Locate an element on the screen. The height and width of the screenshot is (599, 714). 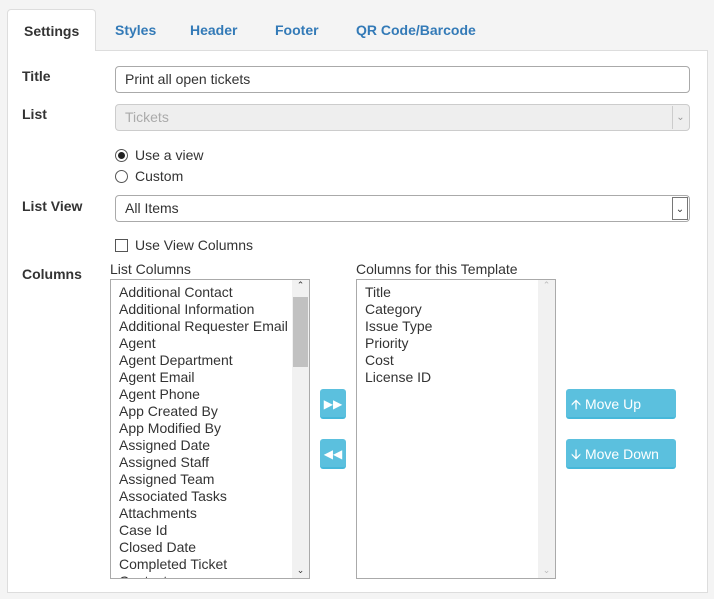
list-view-value: All Items is located at coordinates (152, 208).